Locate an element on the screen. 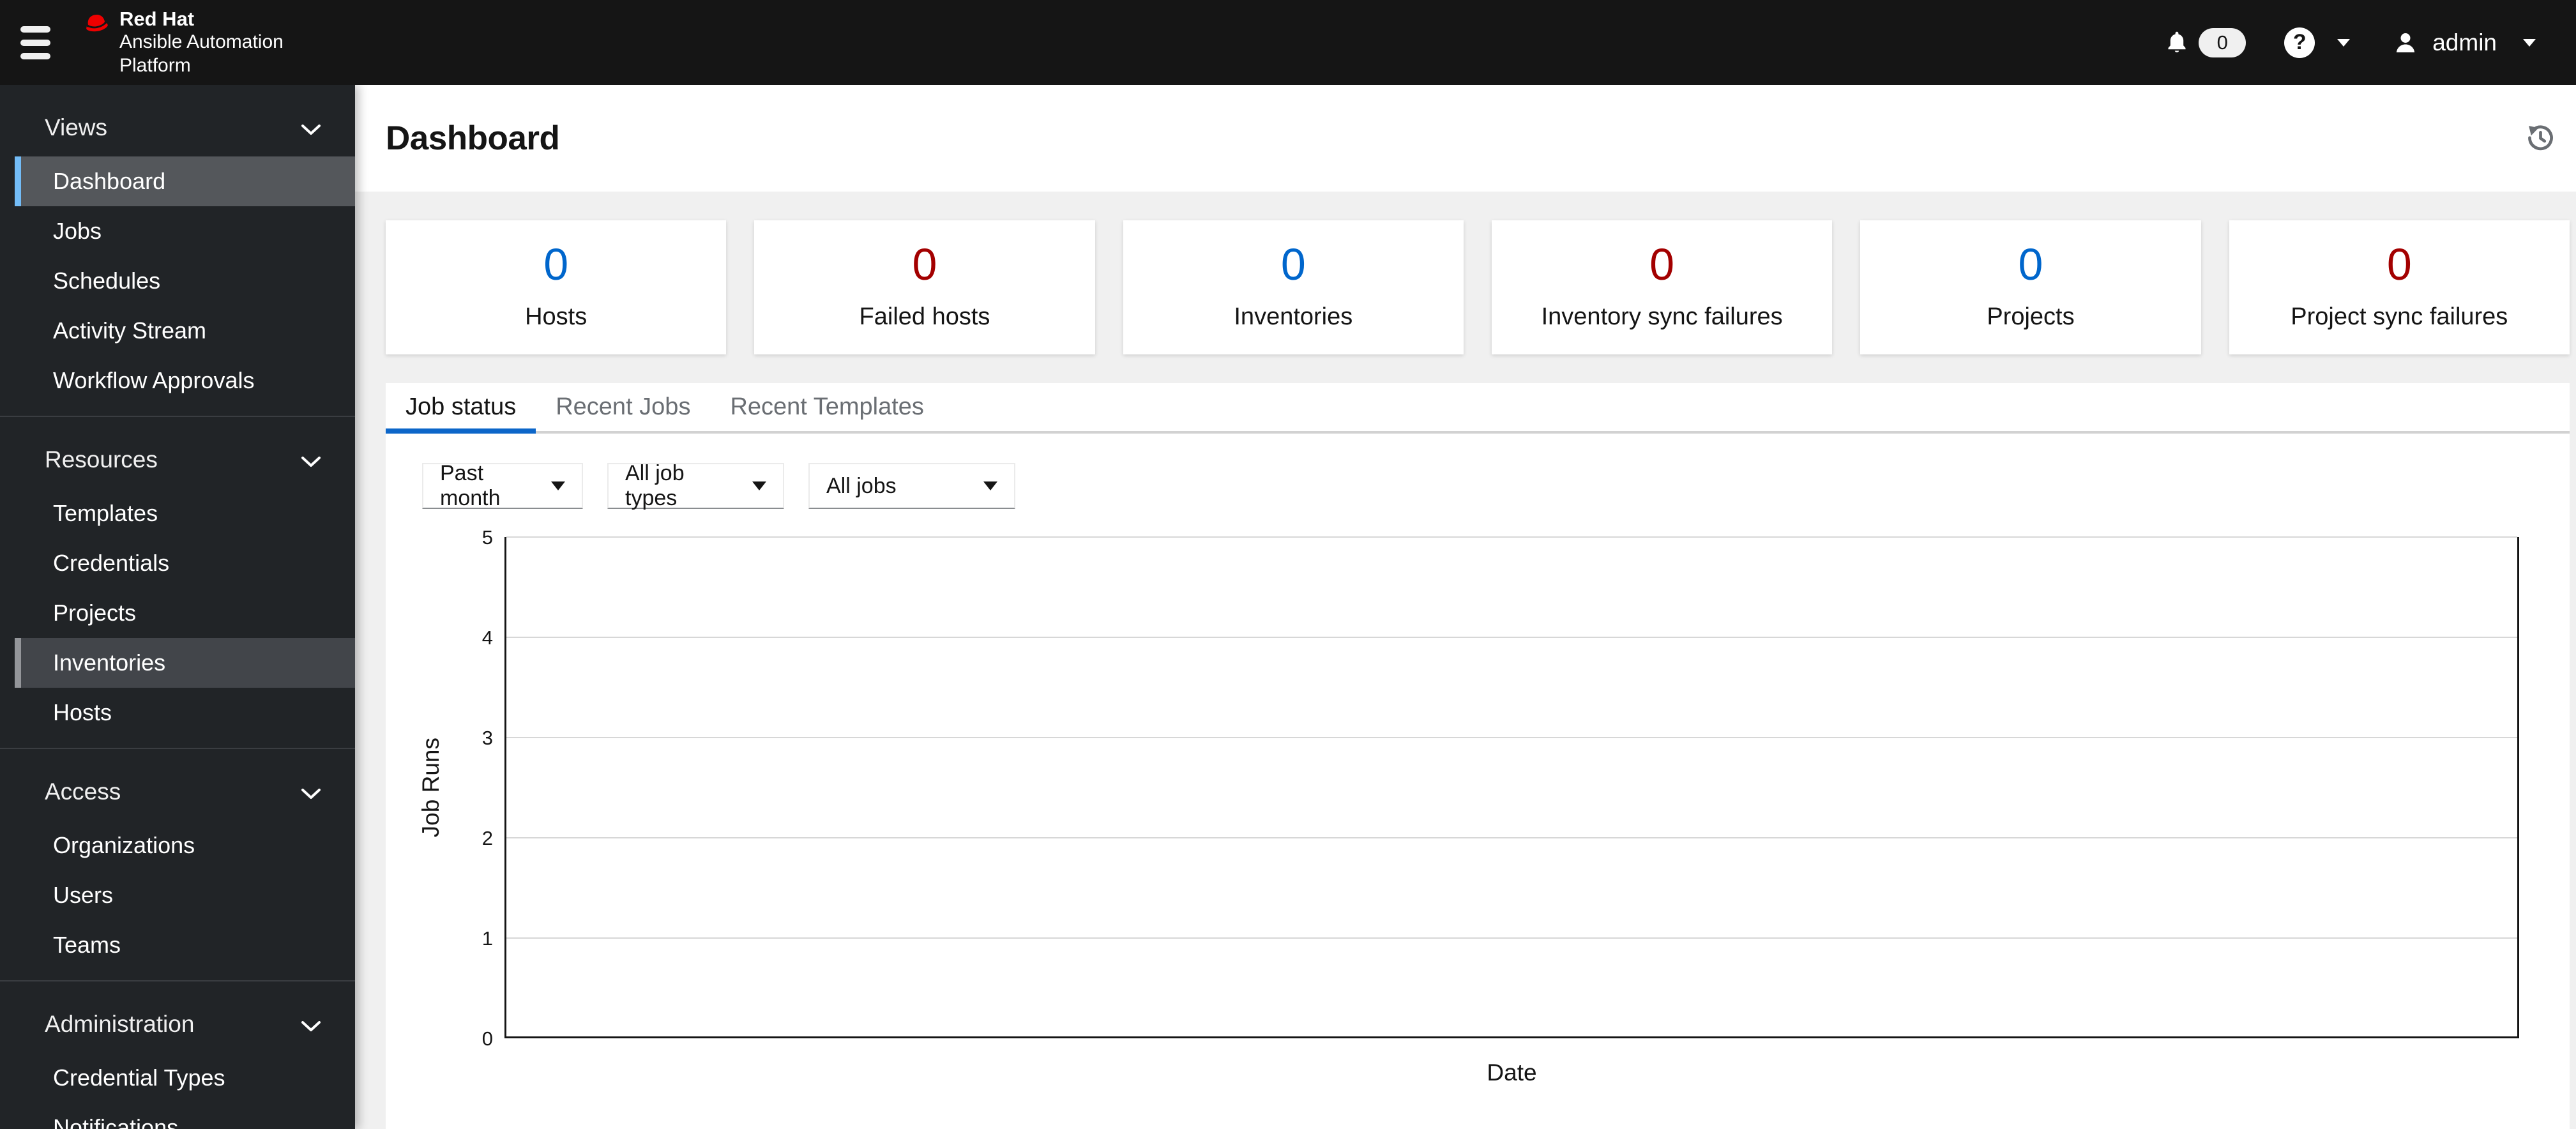 The width and height of the screenshot is (2576, 1129). sidebar-item-credential-types: Credential Types is located at coordinates (185, 1078).